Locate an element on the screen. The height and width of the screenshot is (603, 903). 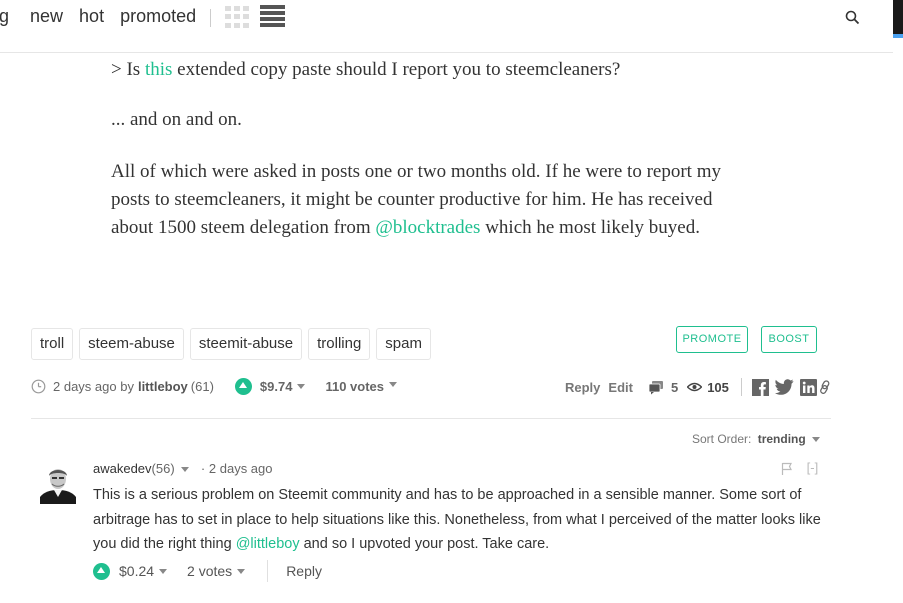
sort-label: Sort Order: is located at coordinates (722, 439).